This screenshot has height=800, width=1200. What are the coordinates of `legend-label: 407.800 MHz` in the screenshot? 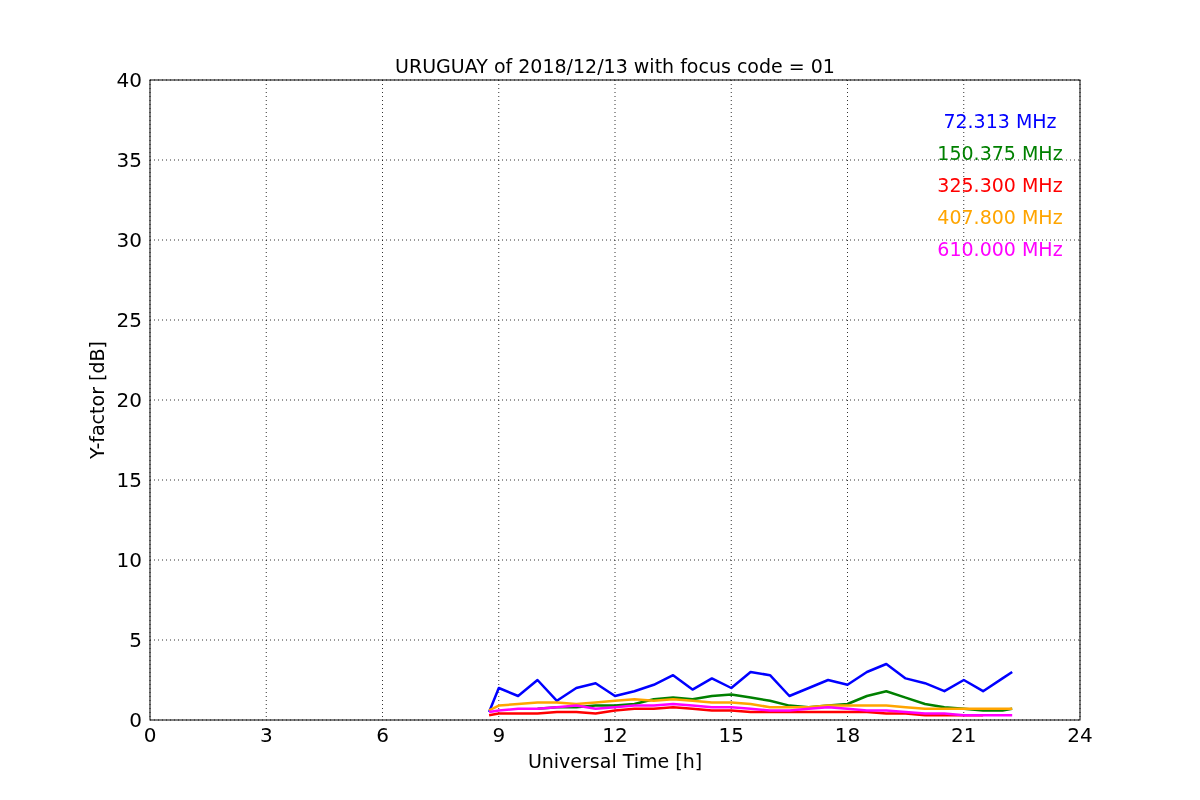 It's located at (1000, 217).